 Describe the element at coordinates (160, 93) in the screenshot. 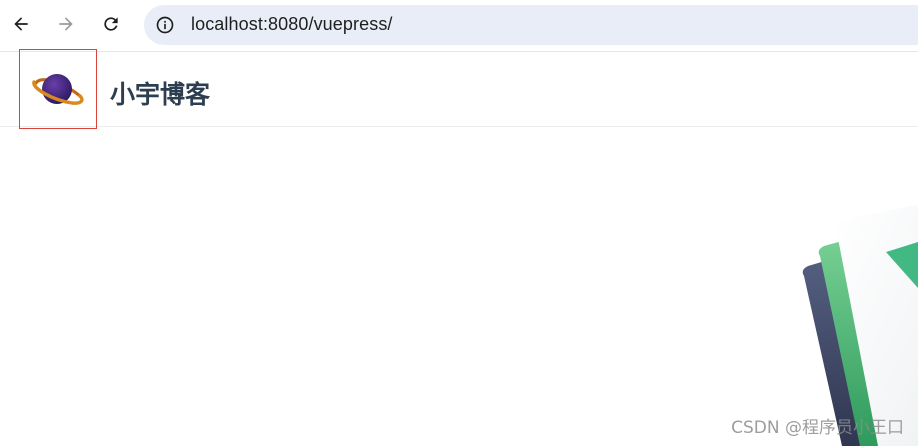

I see `site-title: 小宇博客` at that location.